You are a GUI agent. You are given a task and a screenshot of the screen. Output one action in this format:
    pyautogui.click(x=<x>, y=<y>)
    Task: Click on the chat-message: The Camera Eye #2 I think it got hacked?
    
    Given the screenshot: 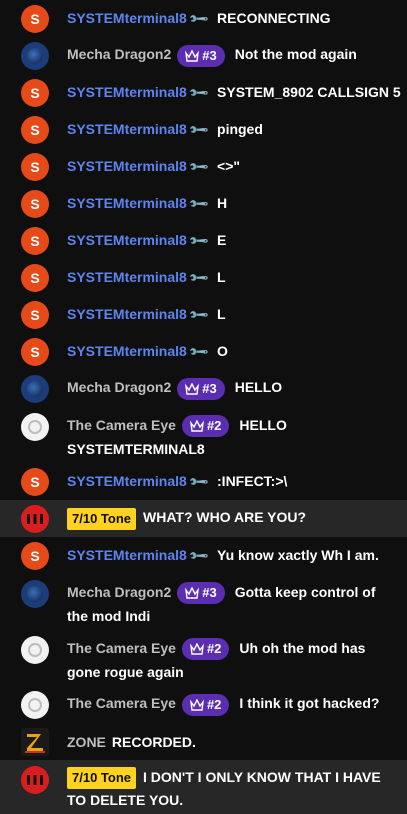 What is the action you would take?
    pyautogui.click(x=203, y=704)
    